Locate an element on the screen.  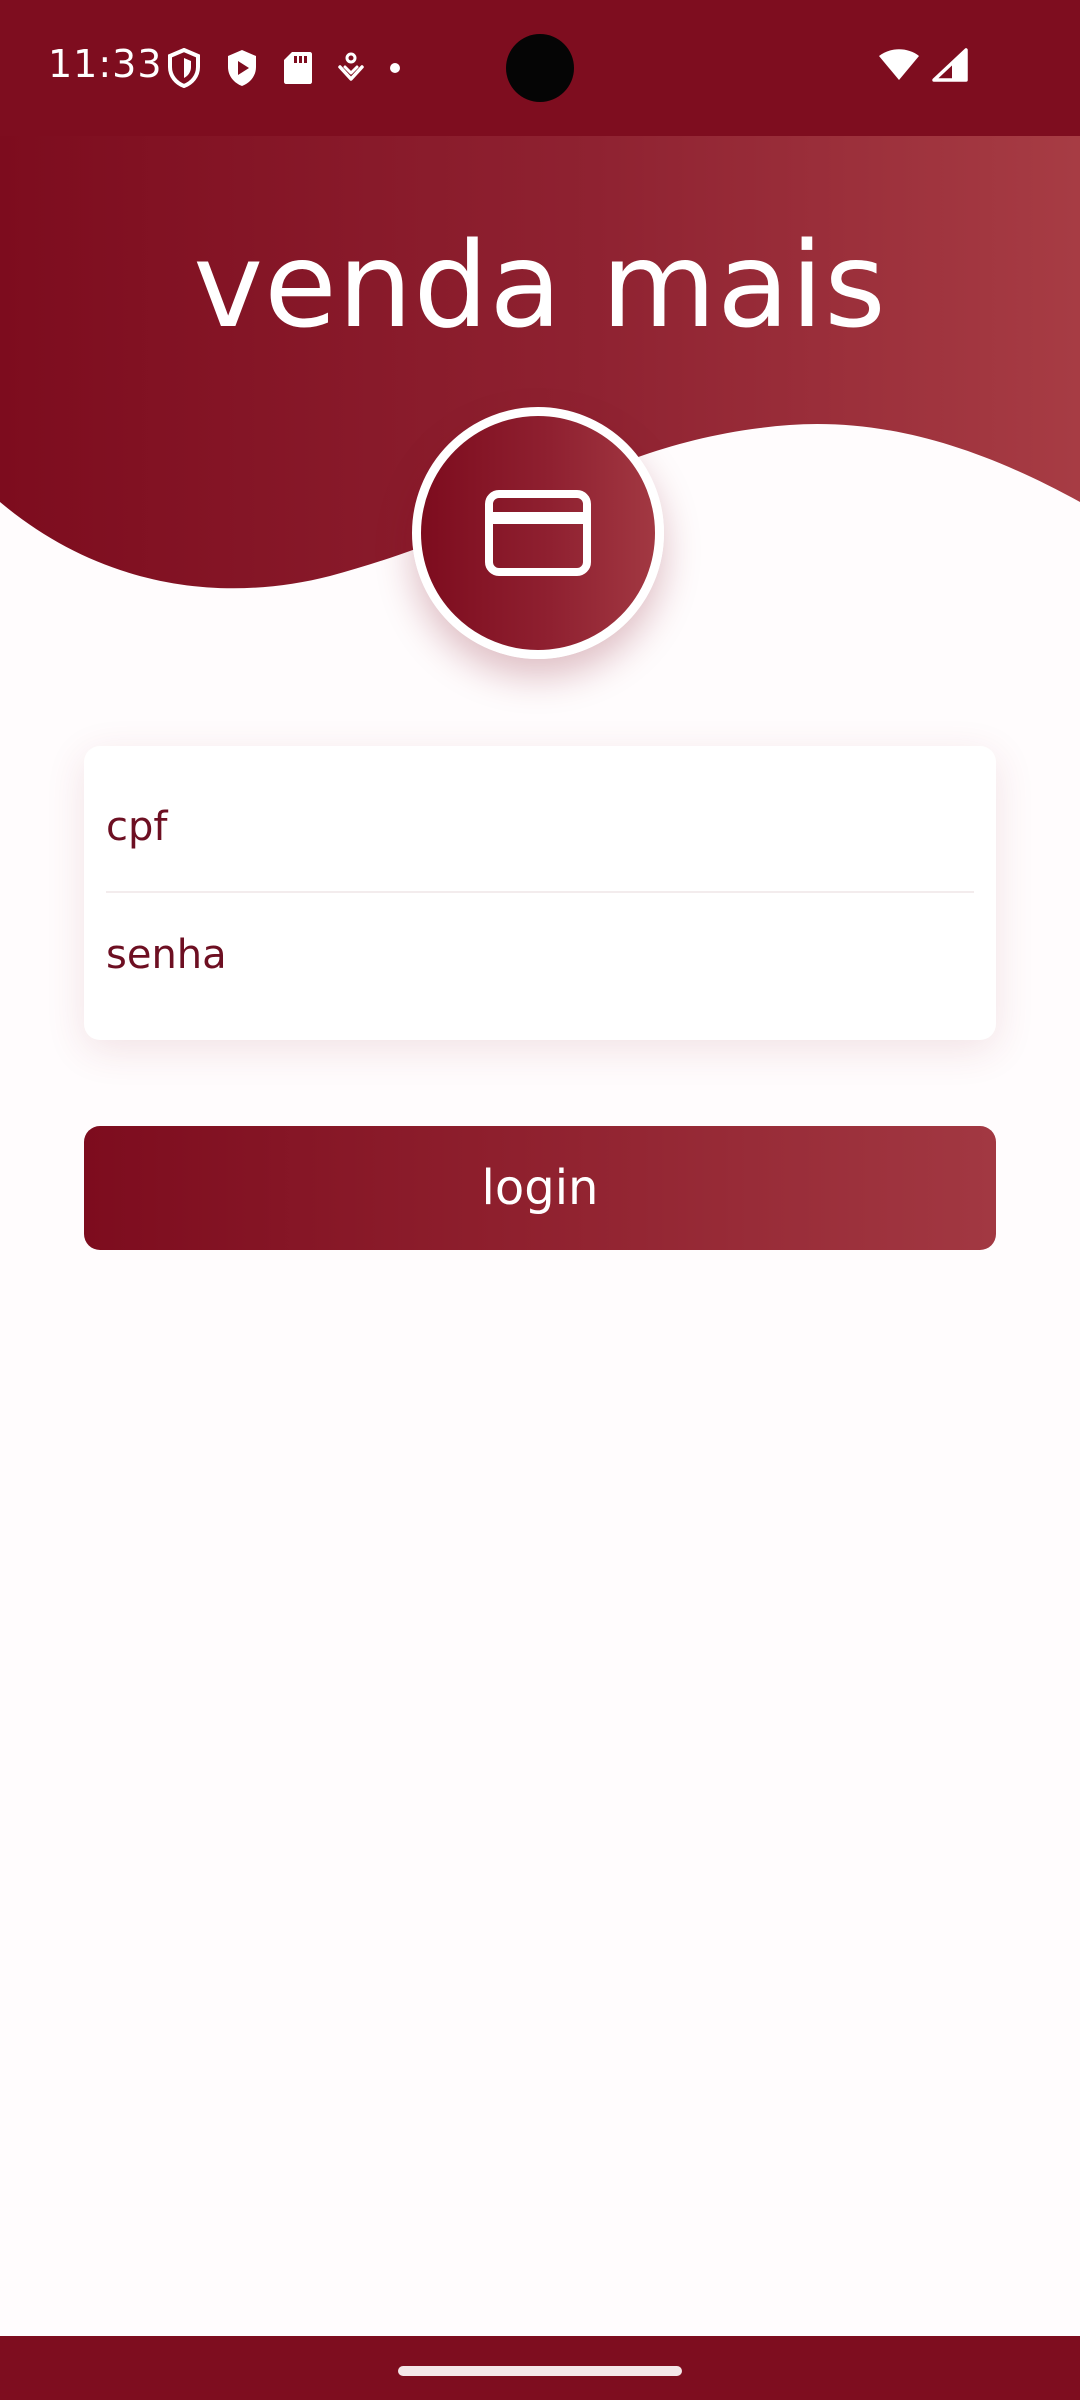
vpn-shield-icon is located at coordinates (184, 68).